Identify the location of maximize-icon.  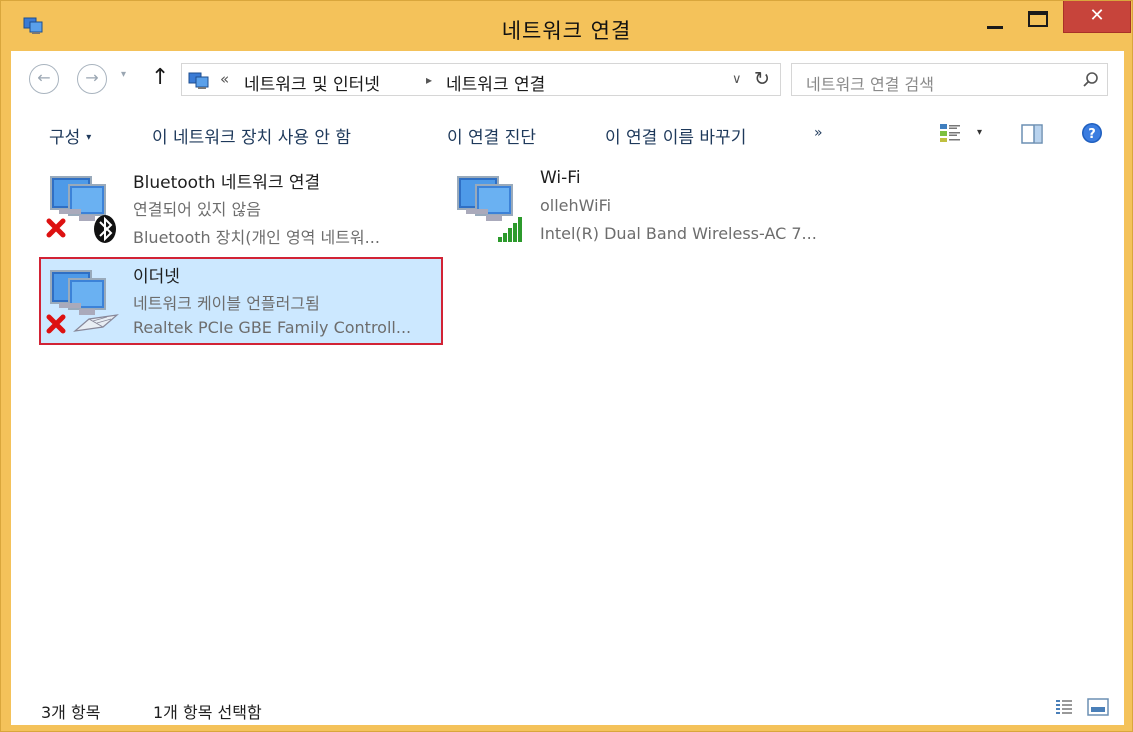
(1038, 19).